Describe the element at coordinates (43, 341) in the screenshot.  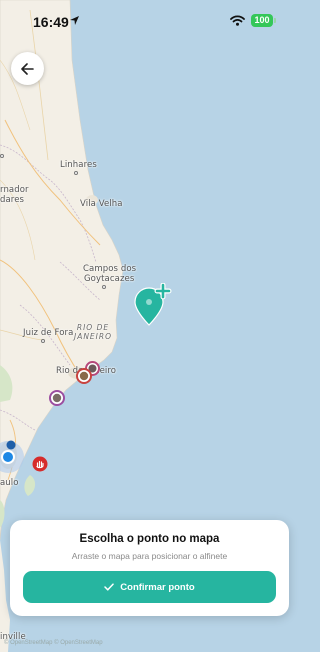
I see `city-dot-juiz` at that location.